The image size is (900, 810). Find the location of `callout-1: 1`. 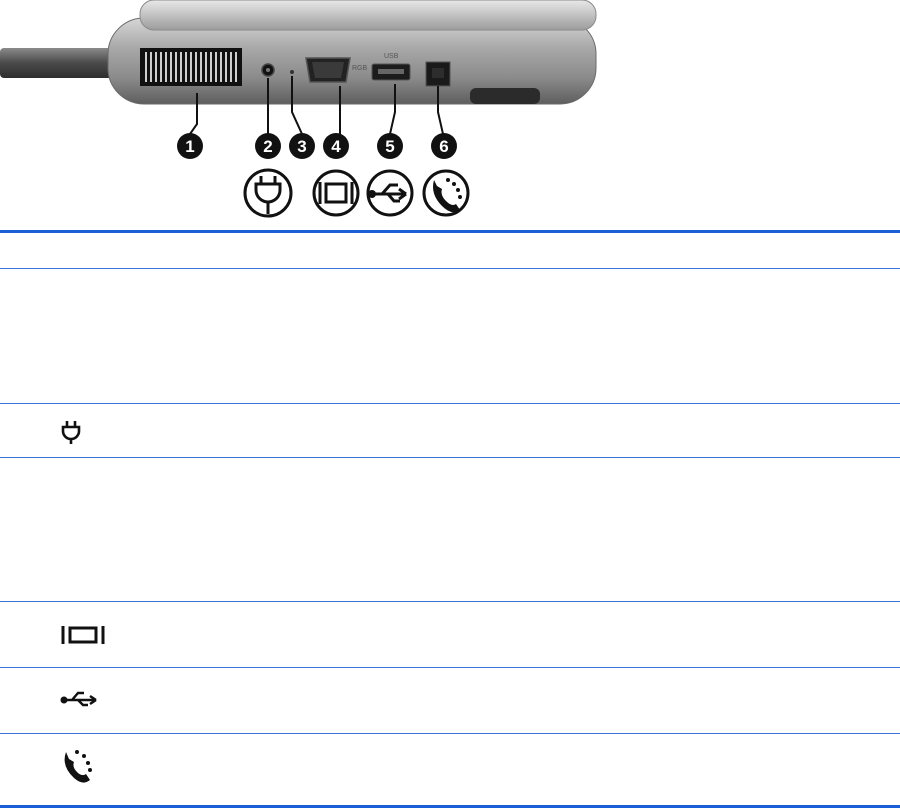

callout-1: 1 is located at coordinates (190, 146).